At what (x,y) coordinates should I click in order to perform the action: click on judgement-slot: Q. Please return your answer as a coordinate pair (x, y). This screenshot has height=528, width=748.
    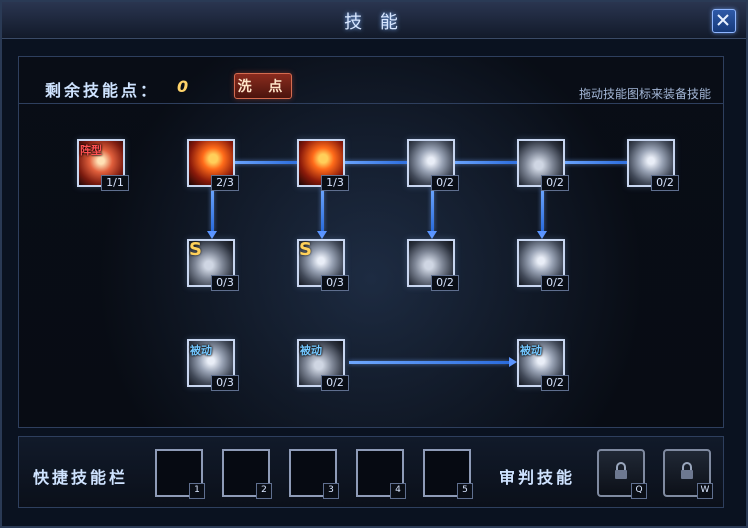
    Looking at the image, I should click on (622, 474).